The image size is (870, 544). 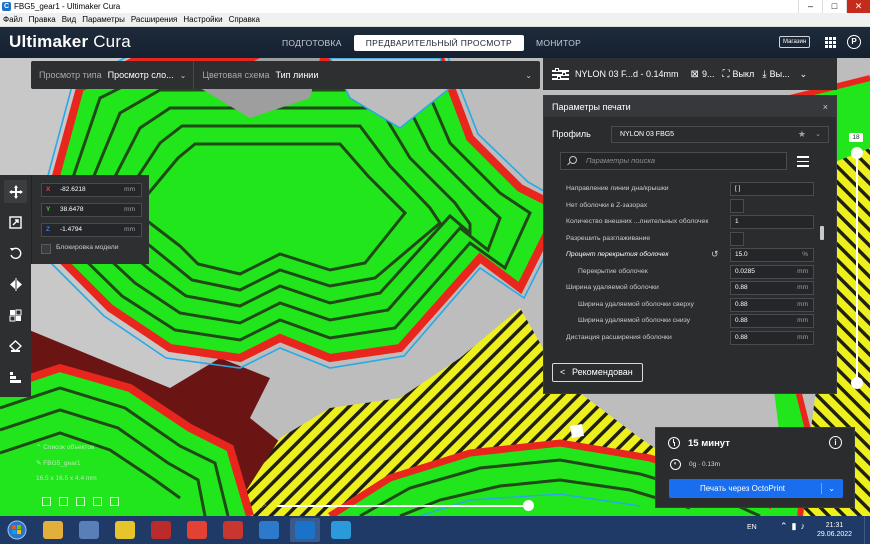 What do you see at coordinates (15, 377) in the screenshot?
I see `layer-view-button` at bounding box center [15, 377].